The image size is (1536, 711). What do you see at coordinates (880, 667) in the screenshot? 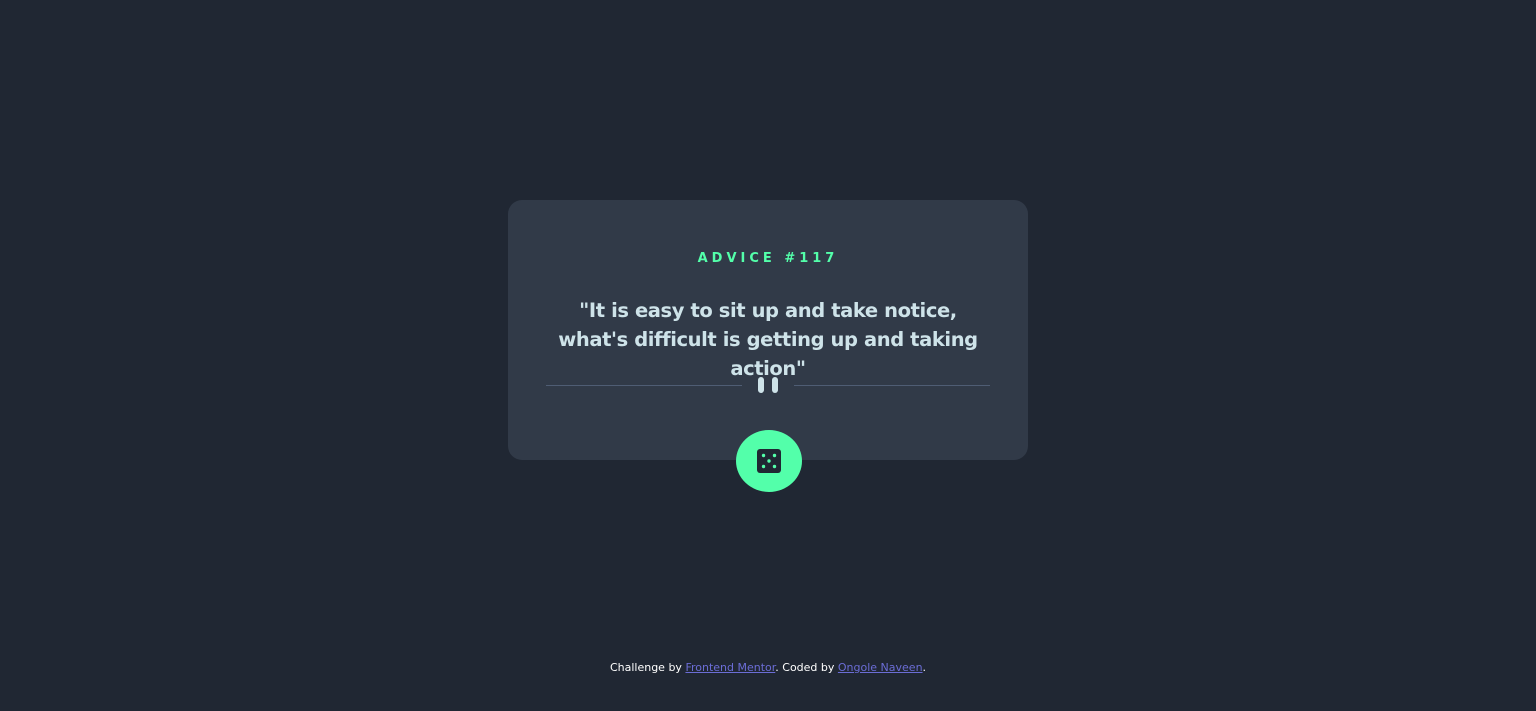
I see `author-link: Ongole Naveen` at bounding box center [880, 667].